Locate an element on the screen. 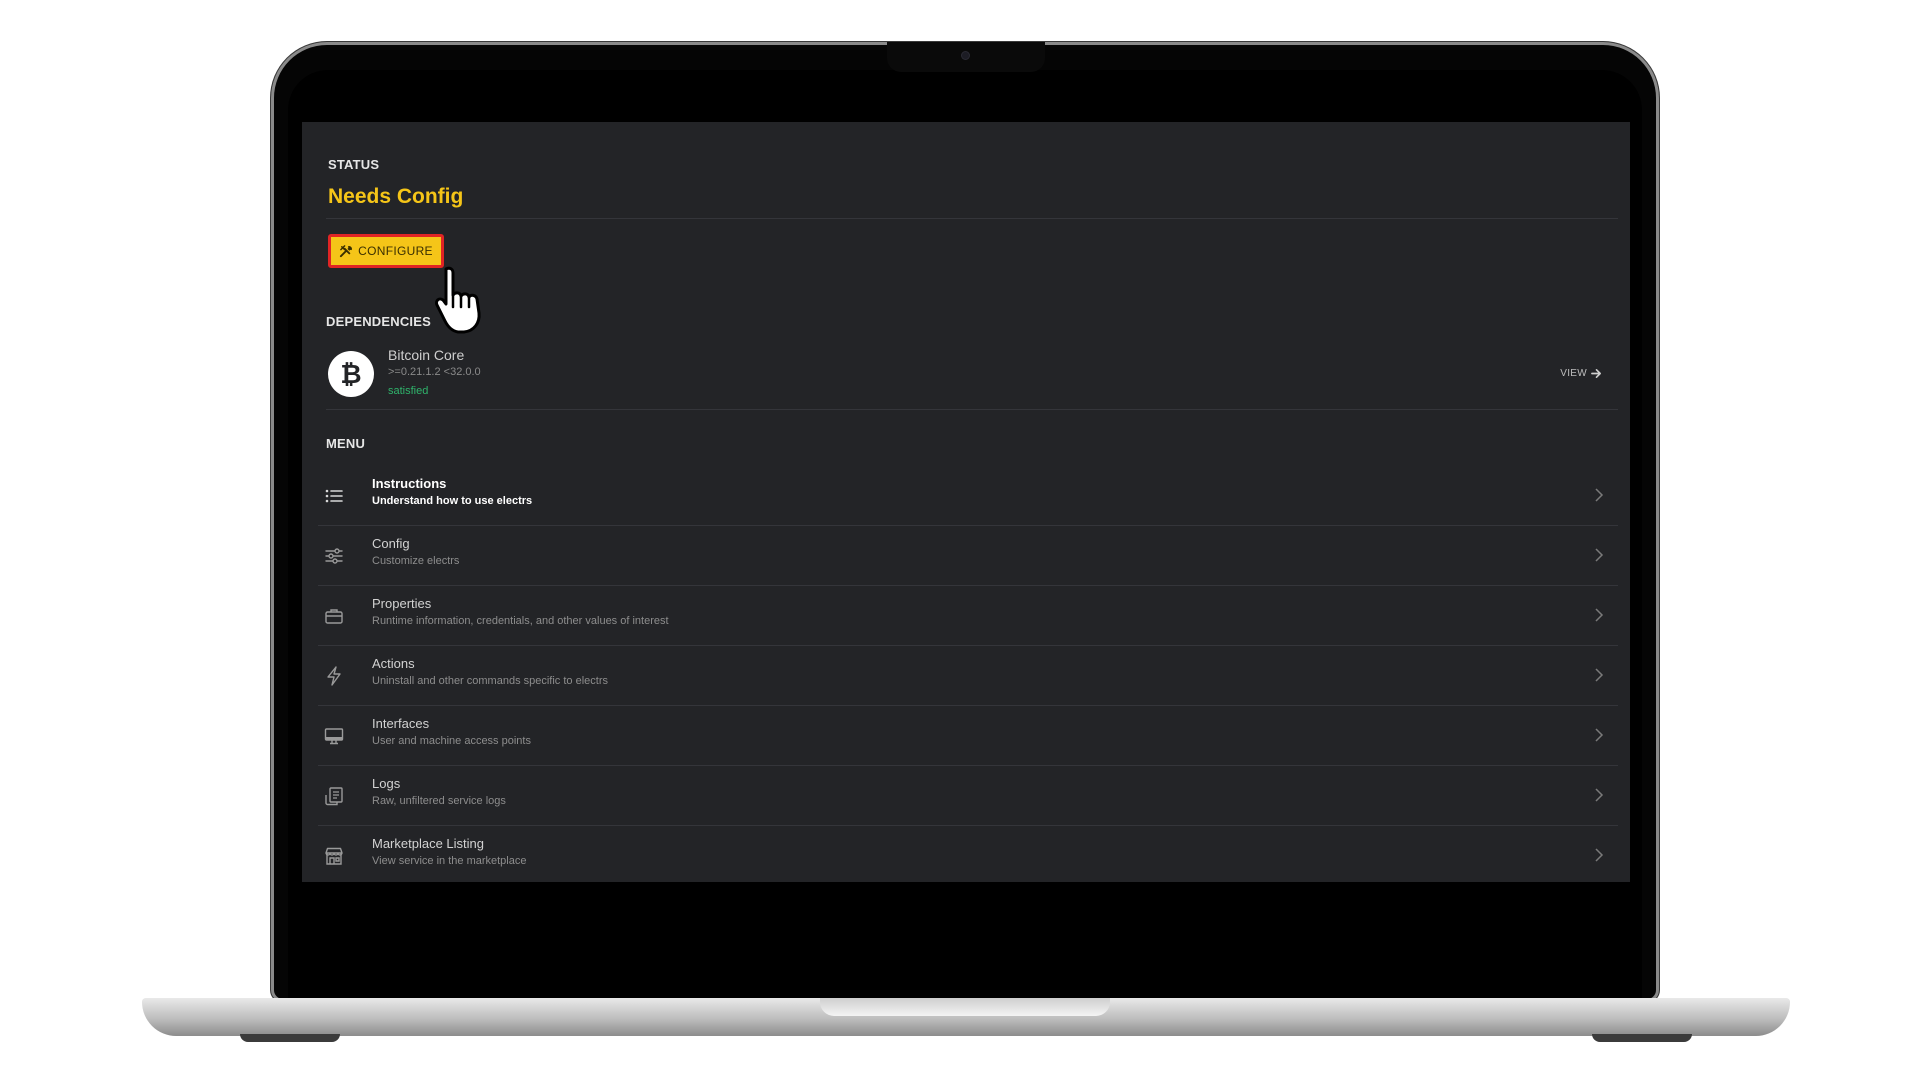 Image resolution: width=1920 pixels, height=1080 pixels. status-section-label: STATUS is located at coordinates (354, 164).